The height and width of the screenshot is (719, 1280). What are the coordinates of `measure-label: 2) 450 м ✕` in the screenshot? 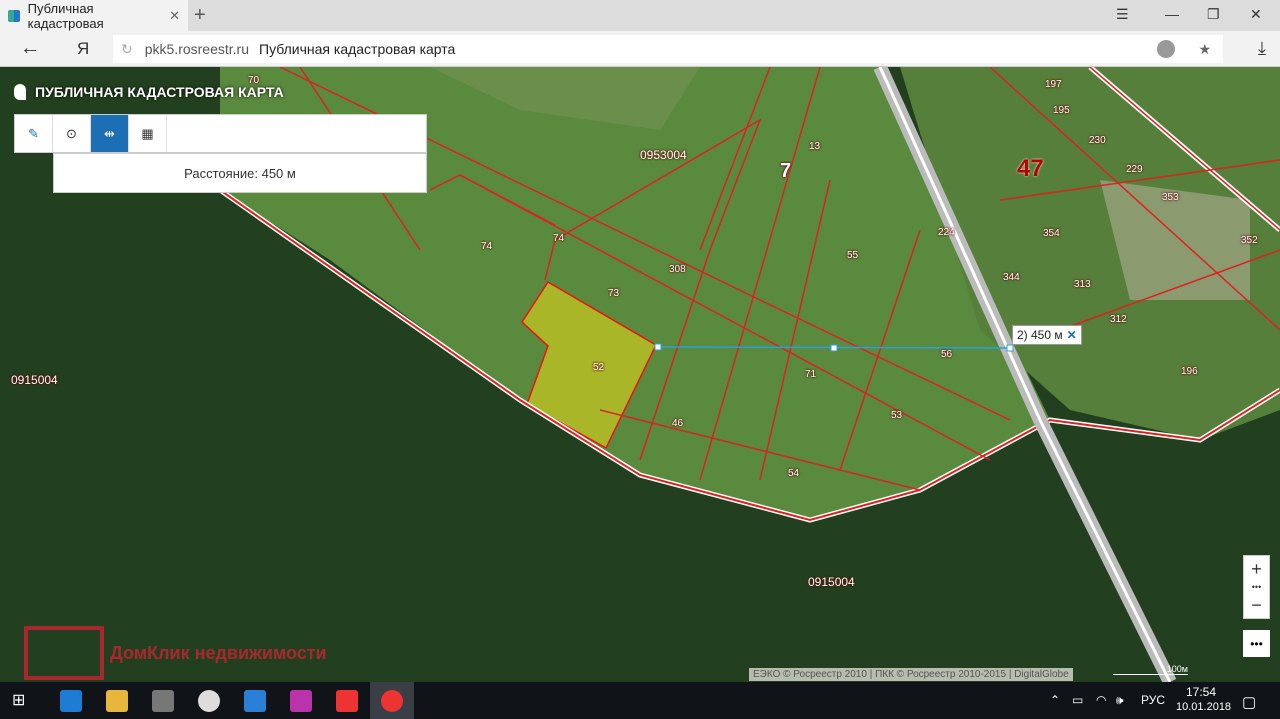 It's located at (1047, 335).